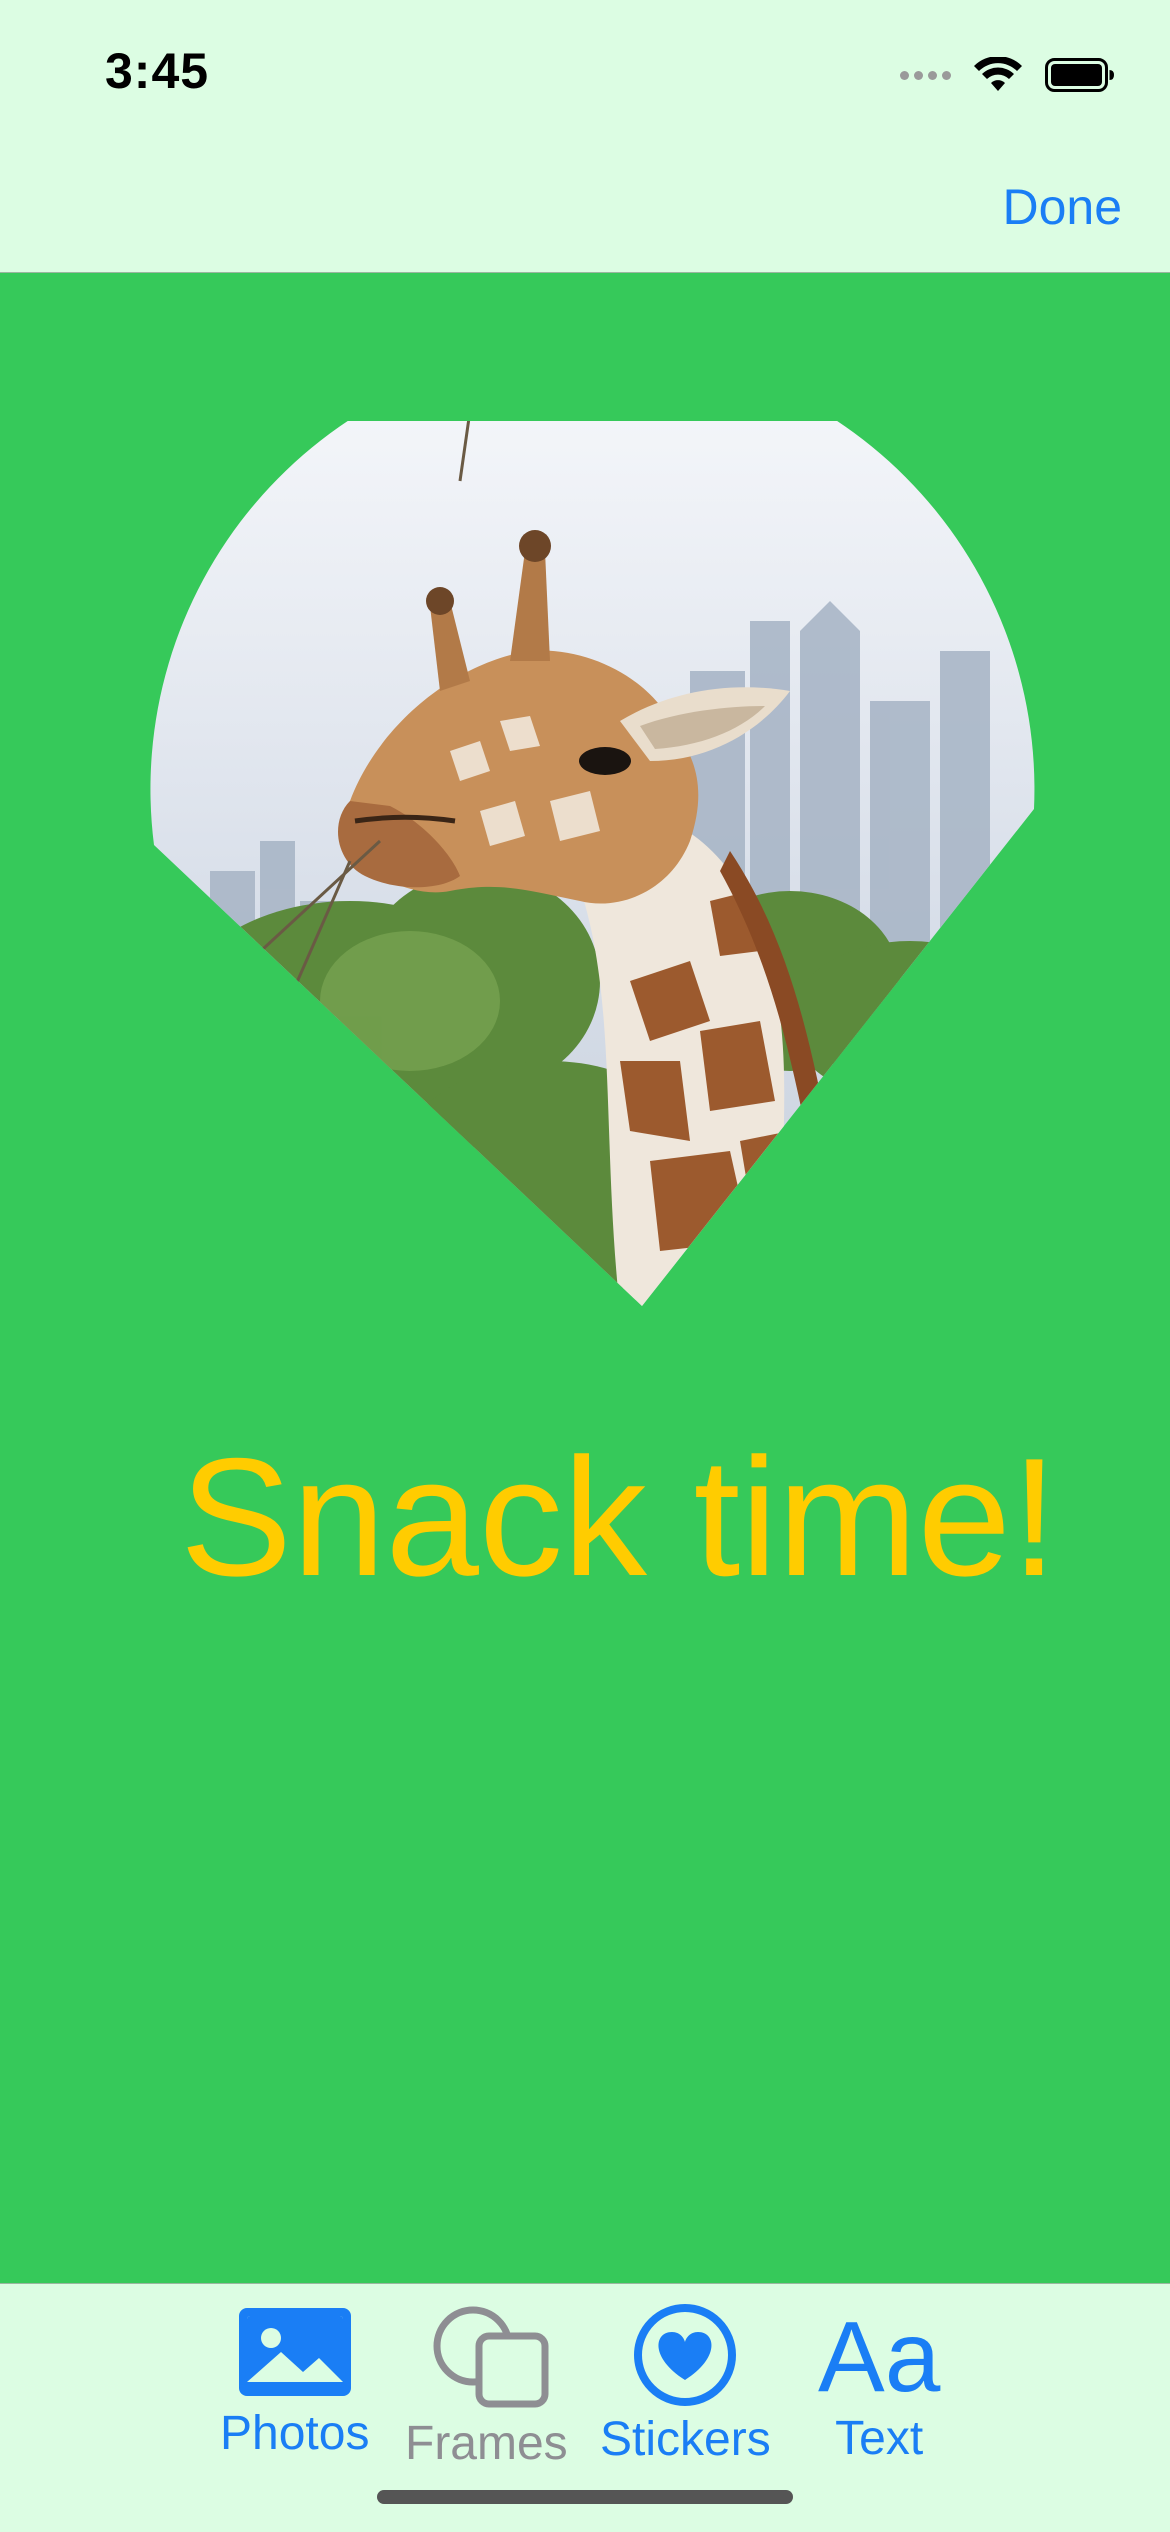  Describe the element at coordinates (619, 1517) in the screenshot. I see `caption-text: Snack time!` at that location.